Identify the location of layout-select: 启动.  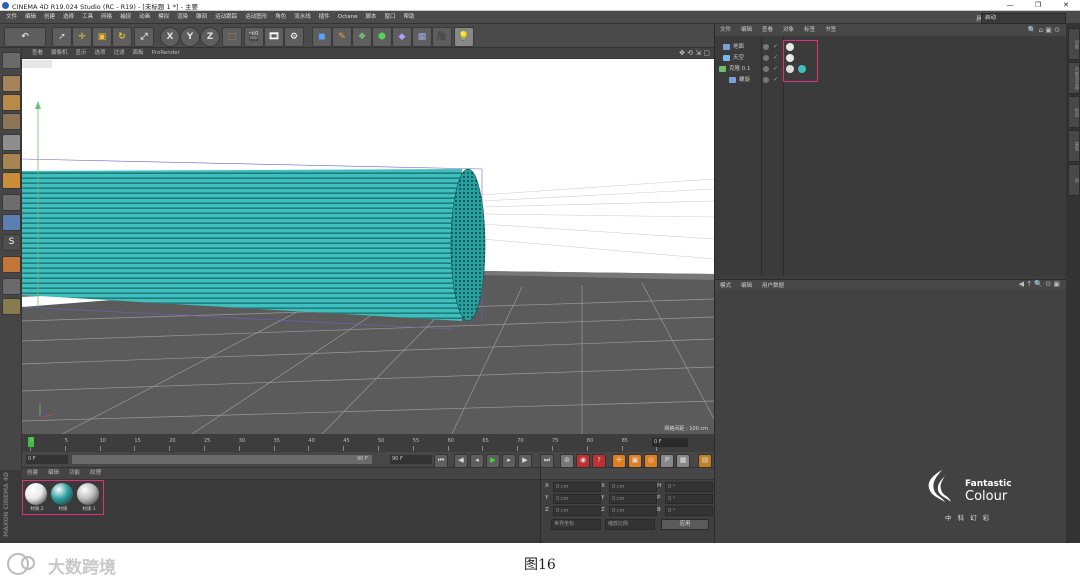
(1023, 18).